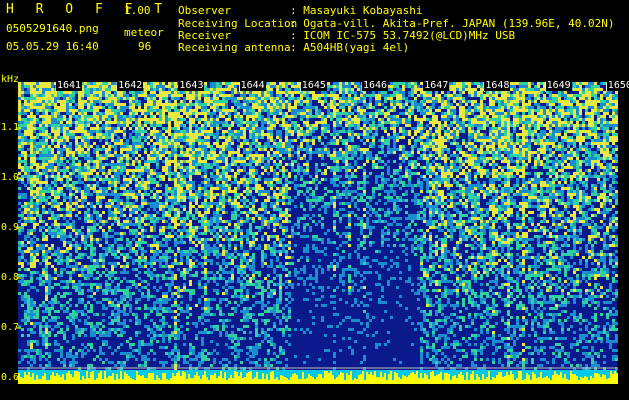  Describe the element at coordinates (375, 85) in the screenshot. I see `time-tick-label: 1646` at that location.